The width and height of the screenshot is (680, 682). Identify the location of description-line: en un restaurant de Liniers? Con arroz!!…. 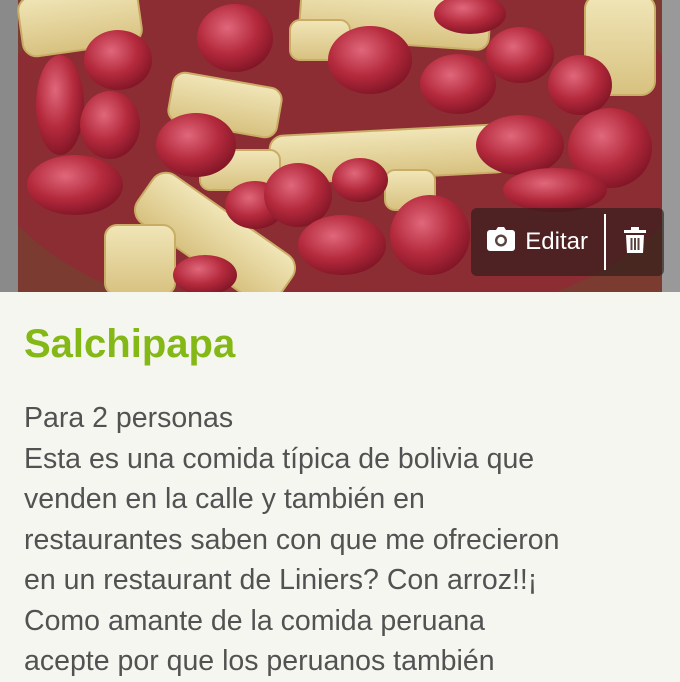
(281, 580).